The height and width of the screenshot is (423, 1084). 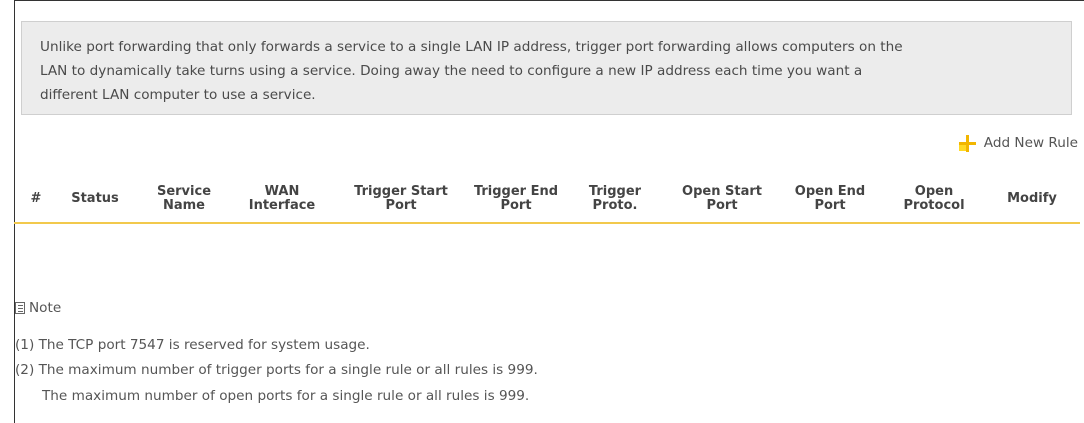 What do you see at coordinates (516, 198) in the screenshot?
I see `column-header-trigger-end-port: Trigger End Port` at bounding box center [516, 198].